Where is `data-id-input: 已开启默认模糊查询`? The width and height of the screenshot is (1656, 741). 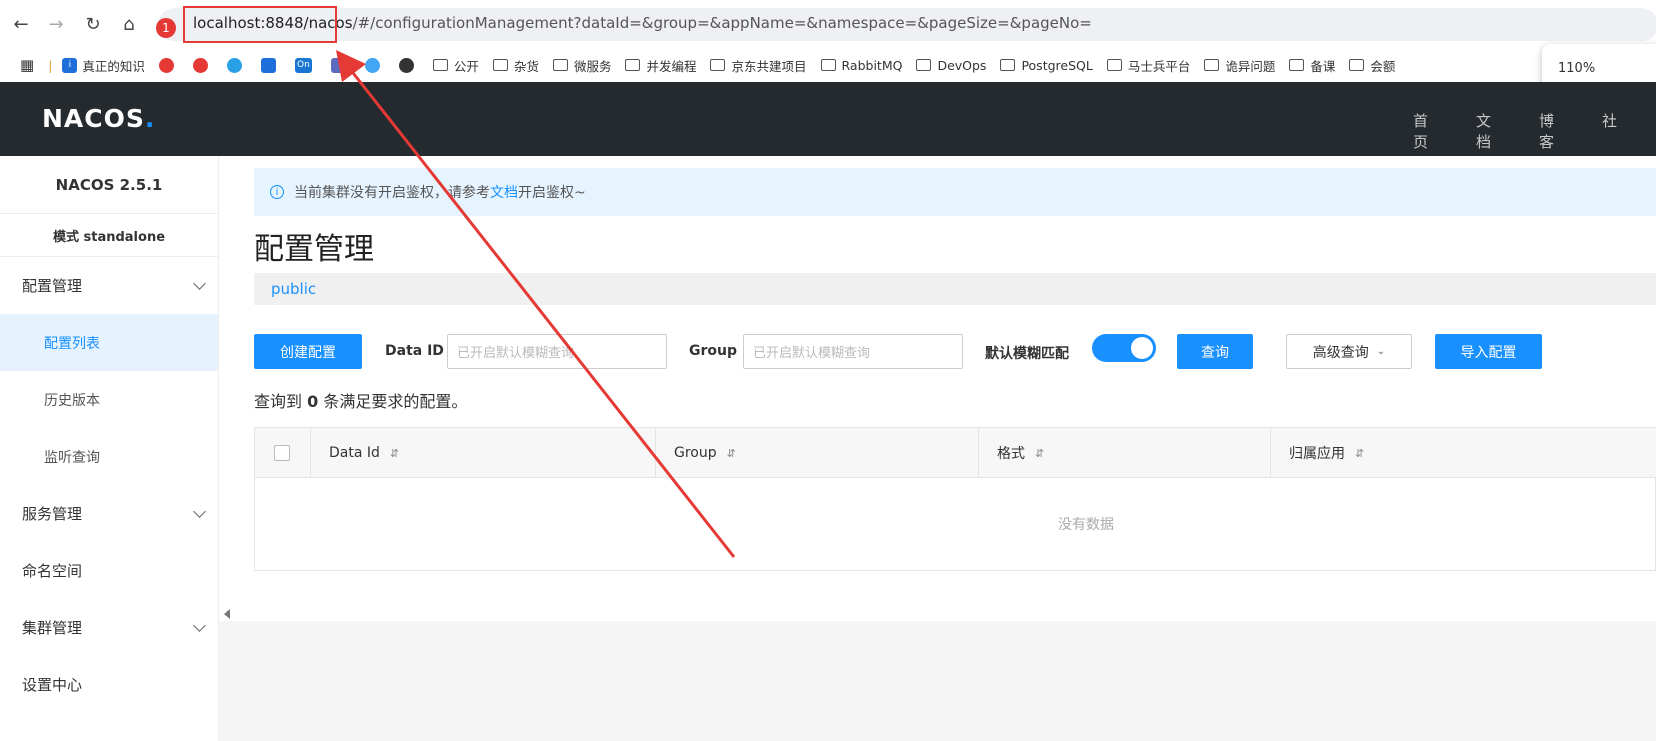
data-id-input: 已开启默认模糊查询 is located at coordinates (557, 351).